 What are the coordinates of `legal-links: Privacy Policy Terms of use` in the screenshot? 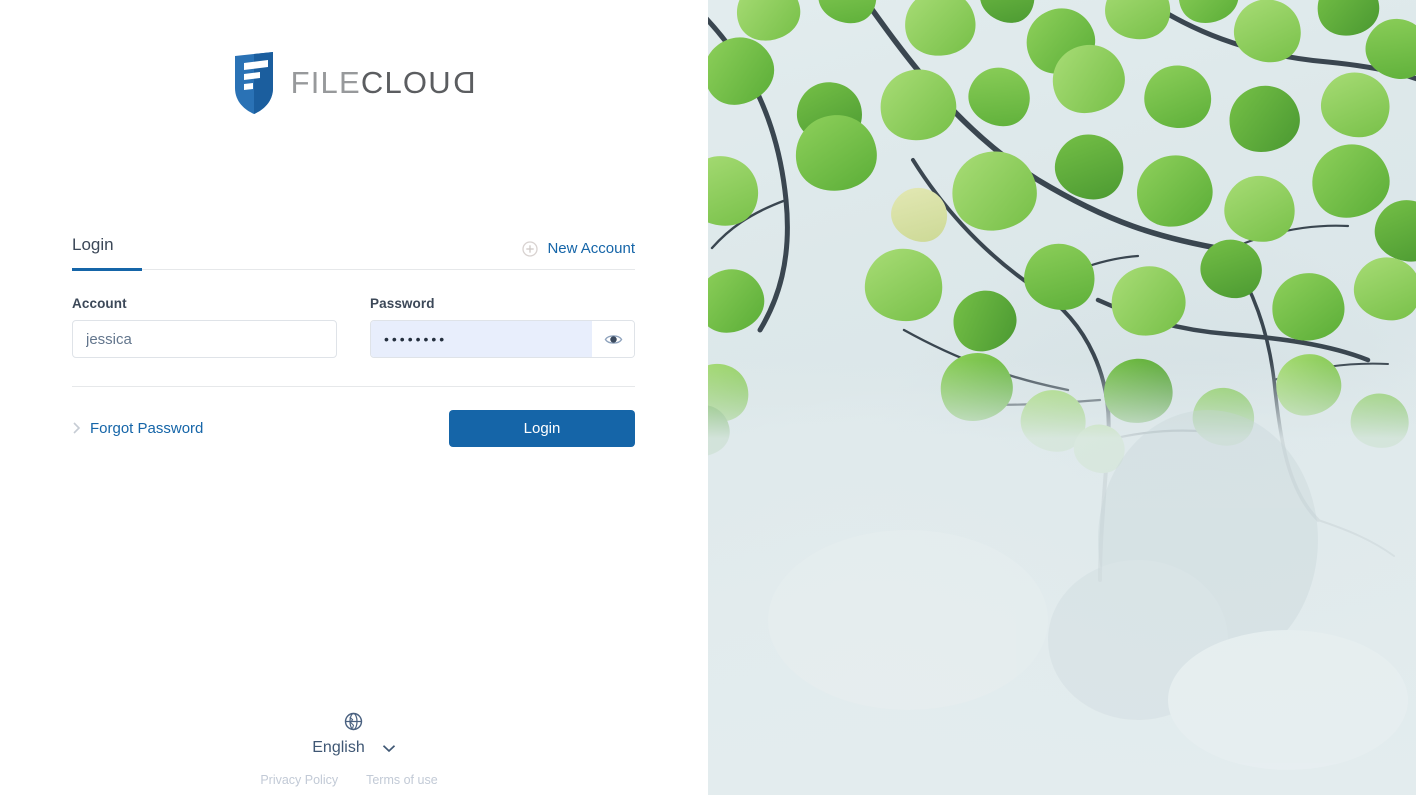 It's located at (348, 780).